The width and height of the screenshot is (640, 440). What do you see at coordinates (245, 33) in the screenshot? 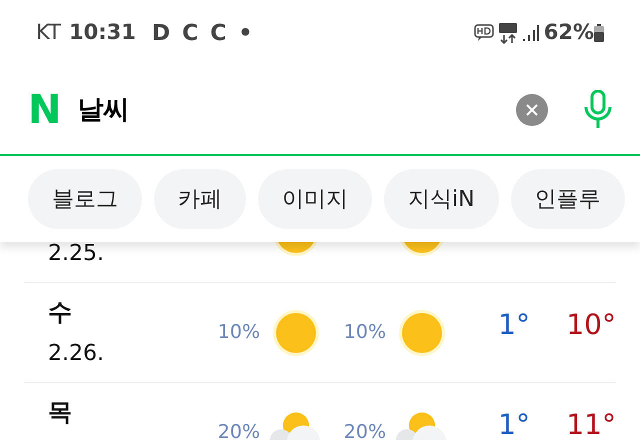
I see `notification-icon: •` at bounding box center [245, 33].